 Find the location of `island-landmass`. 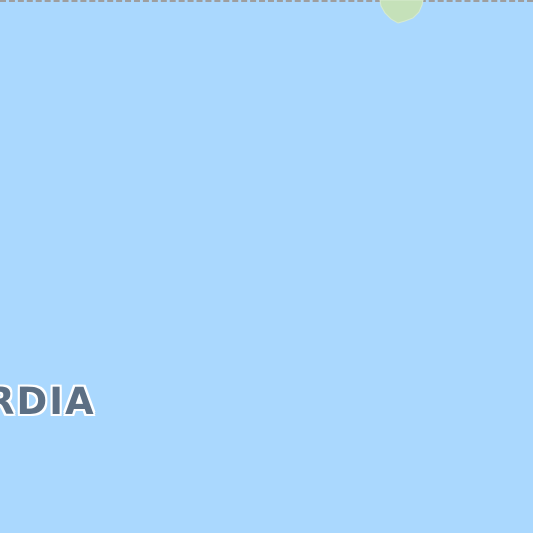

island-landmass is located at coordinates (401, 12).